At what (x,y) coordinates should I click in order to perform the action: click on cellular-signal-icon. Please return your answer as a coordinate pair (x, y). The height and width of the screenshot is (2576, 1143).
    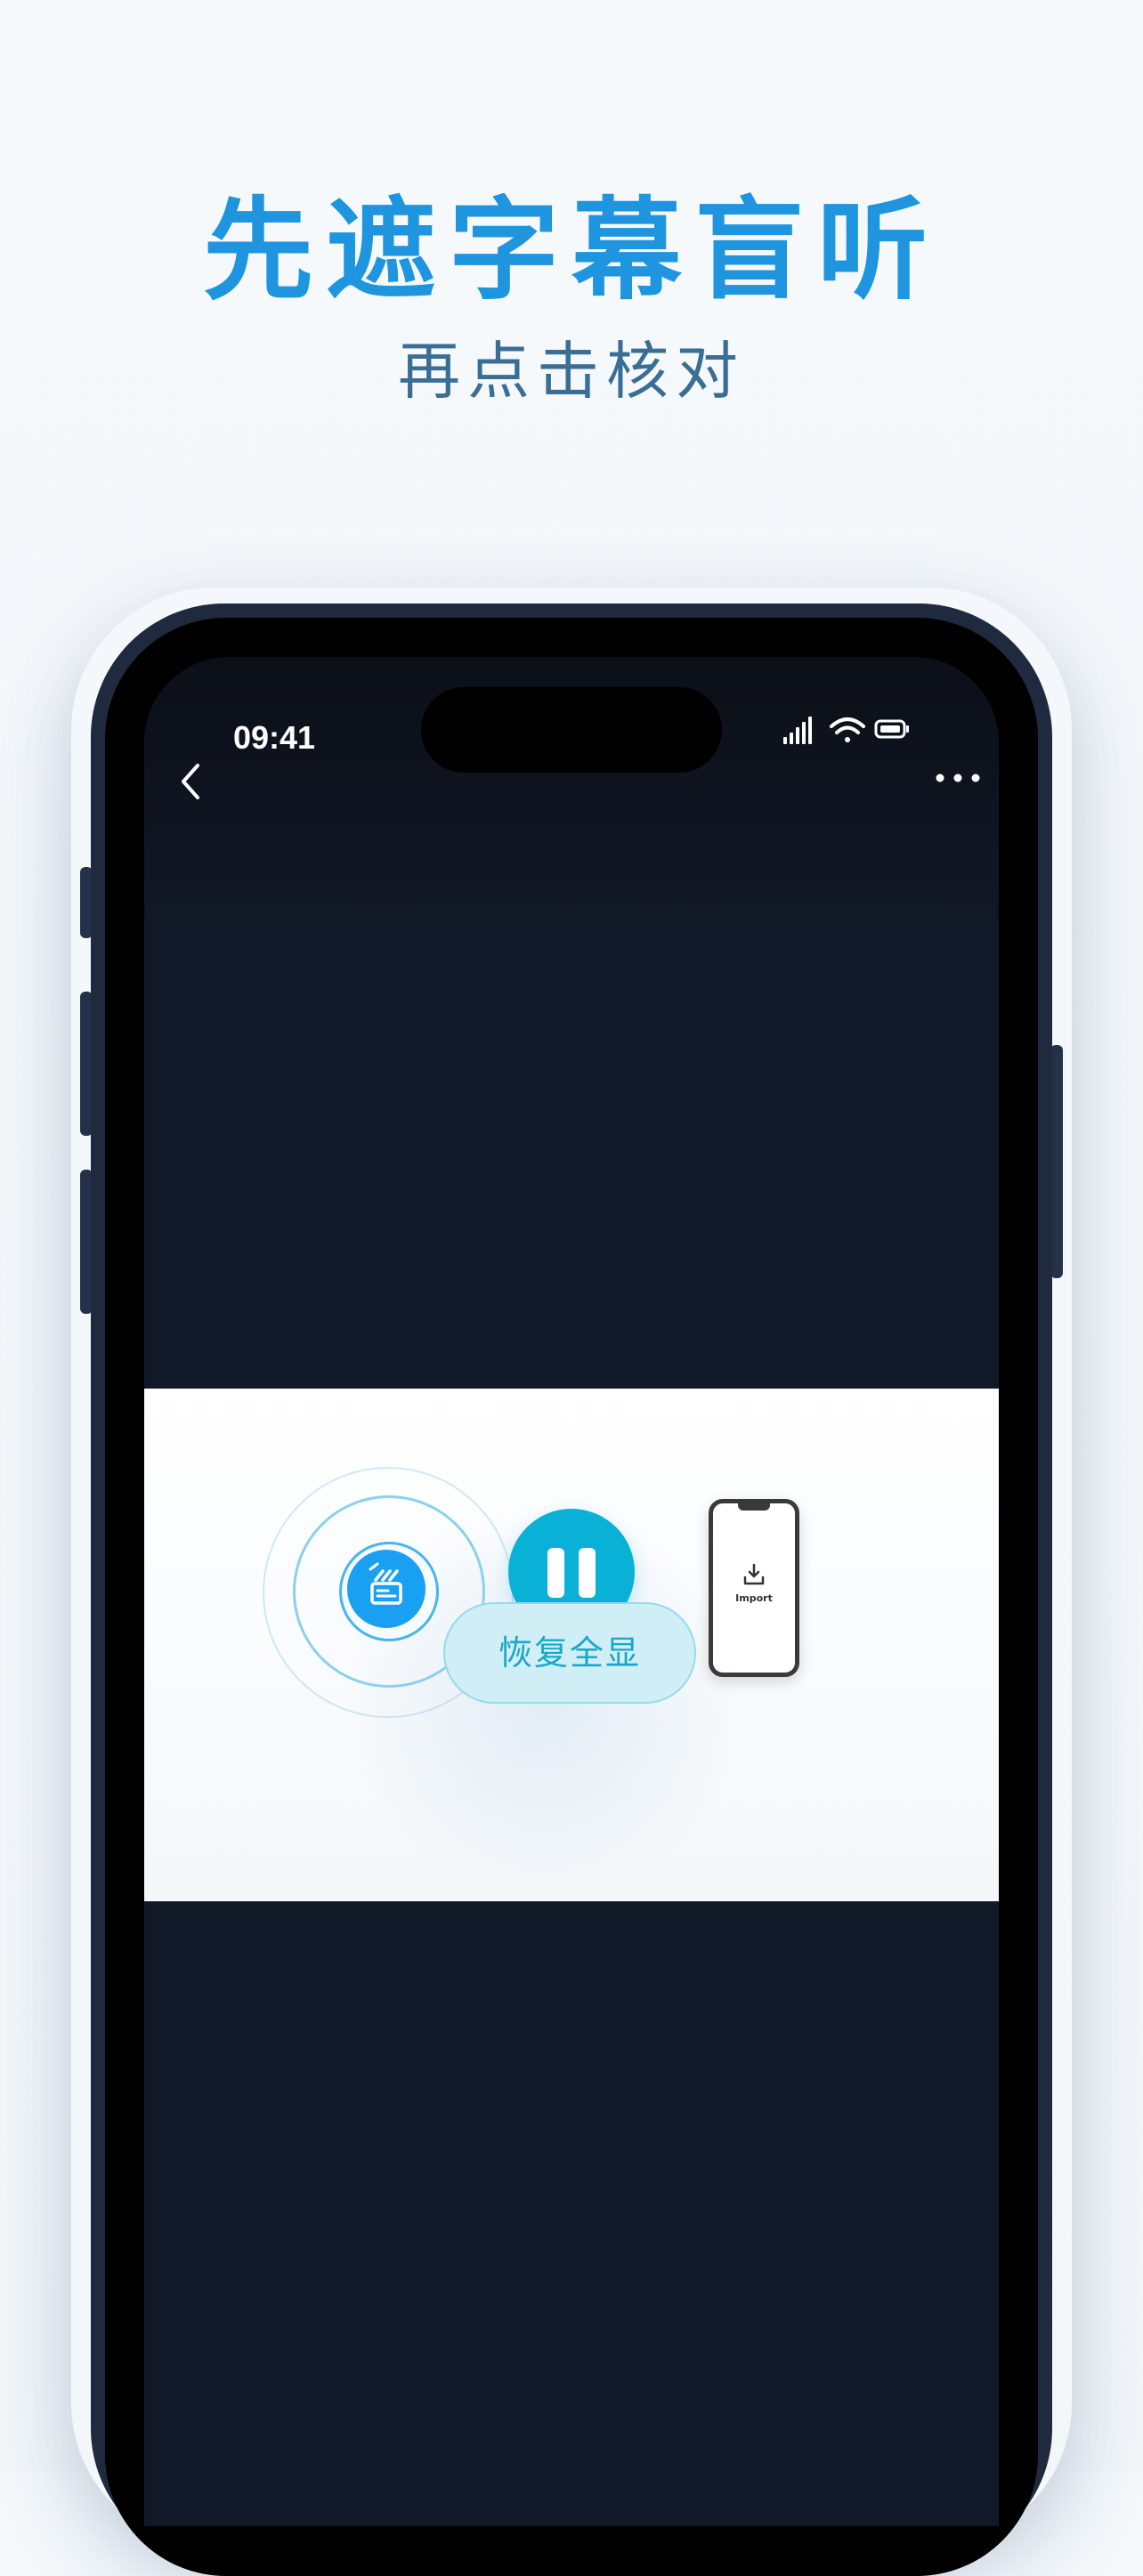
    Looking at the image, I should click on (797, 731).